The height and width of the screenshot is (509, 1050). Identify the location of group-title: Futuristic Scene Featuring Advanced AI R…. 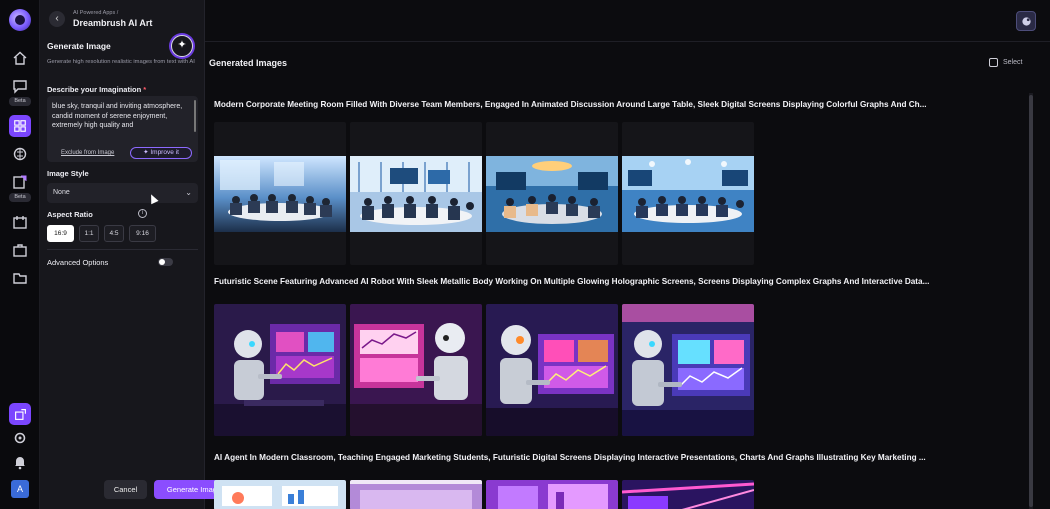
(572, 281).